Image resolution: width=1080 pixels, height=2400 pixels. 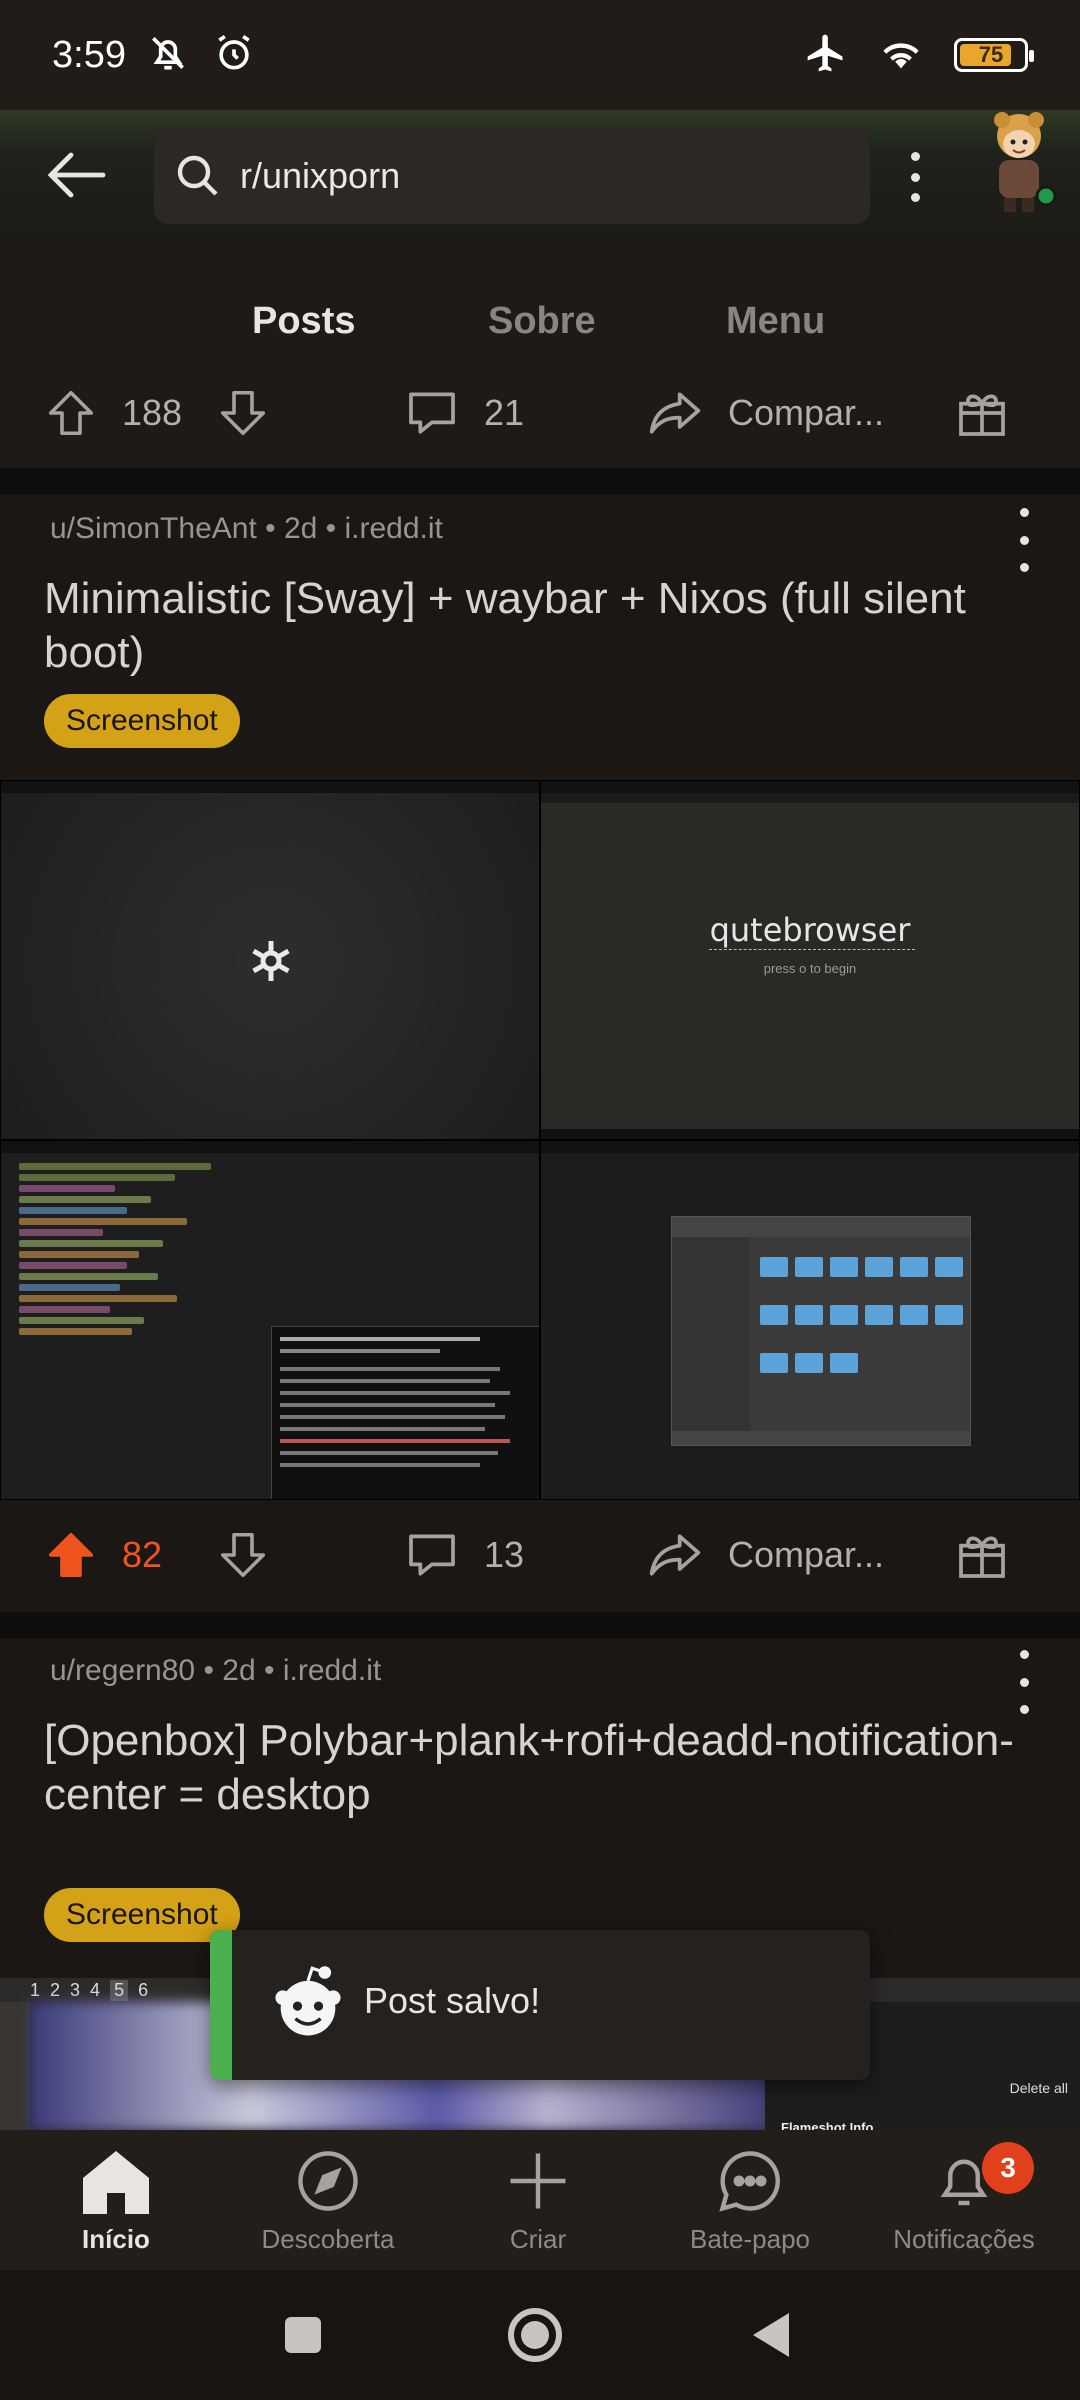 I want to click on plus-icon, so click(x=538, y=2181).